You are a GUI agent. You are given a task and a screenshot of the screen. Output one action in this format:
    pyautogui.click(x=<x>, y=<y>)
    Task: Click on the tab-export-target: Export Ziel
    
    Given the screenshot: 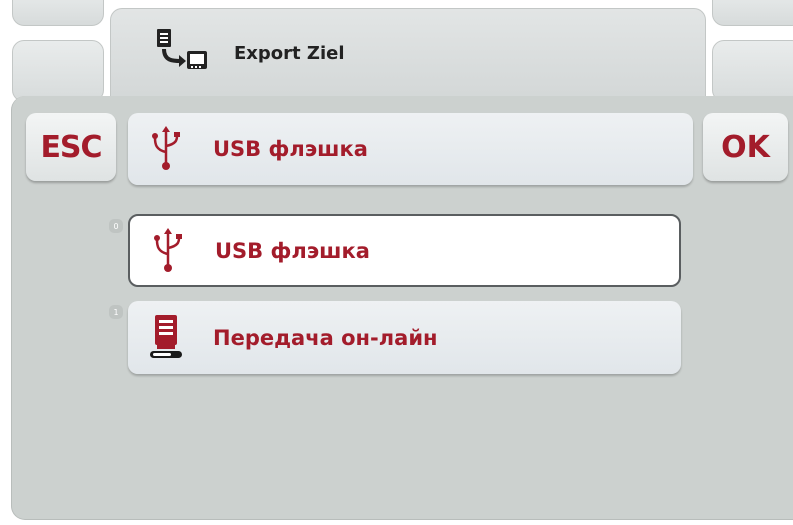 What is the action you would take?
    pyautogui.click(x=408, y=58)
    